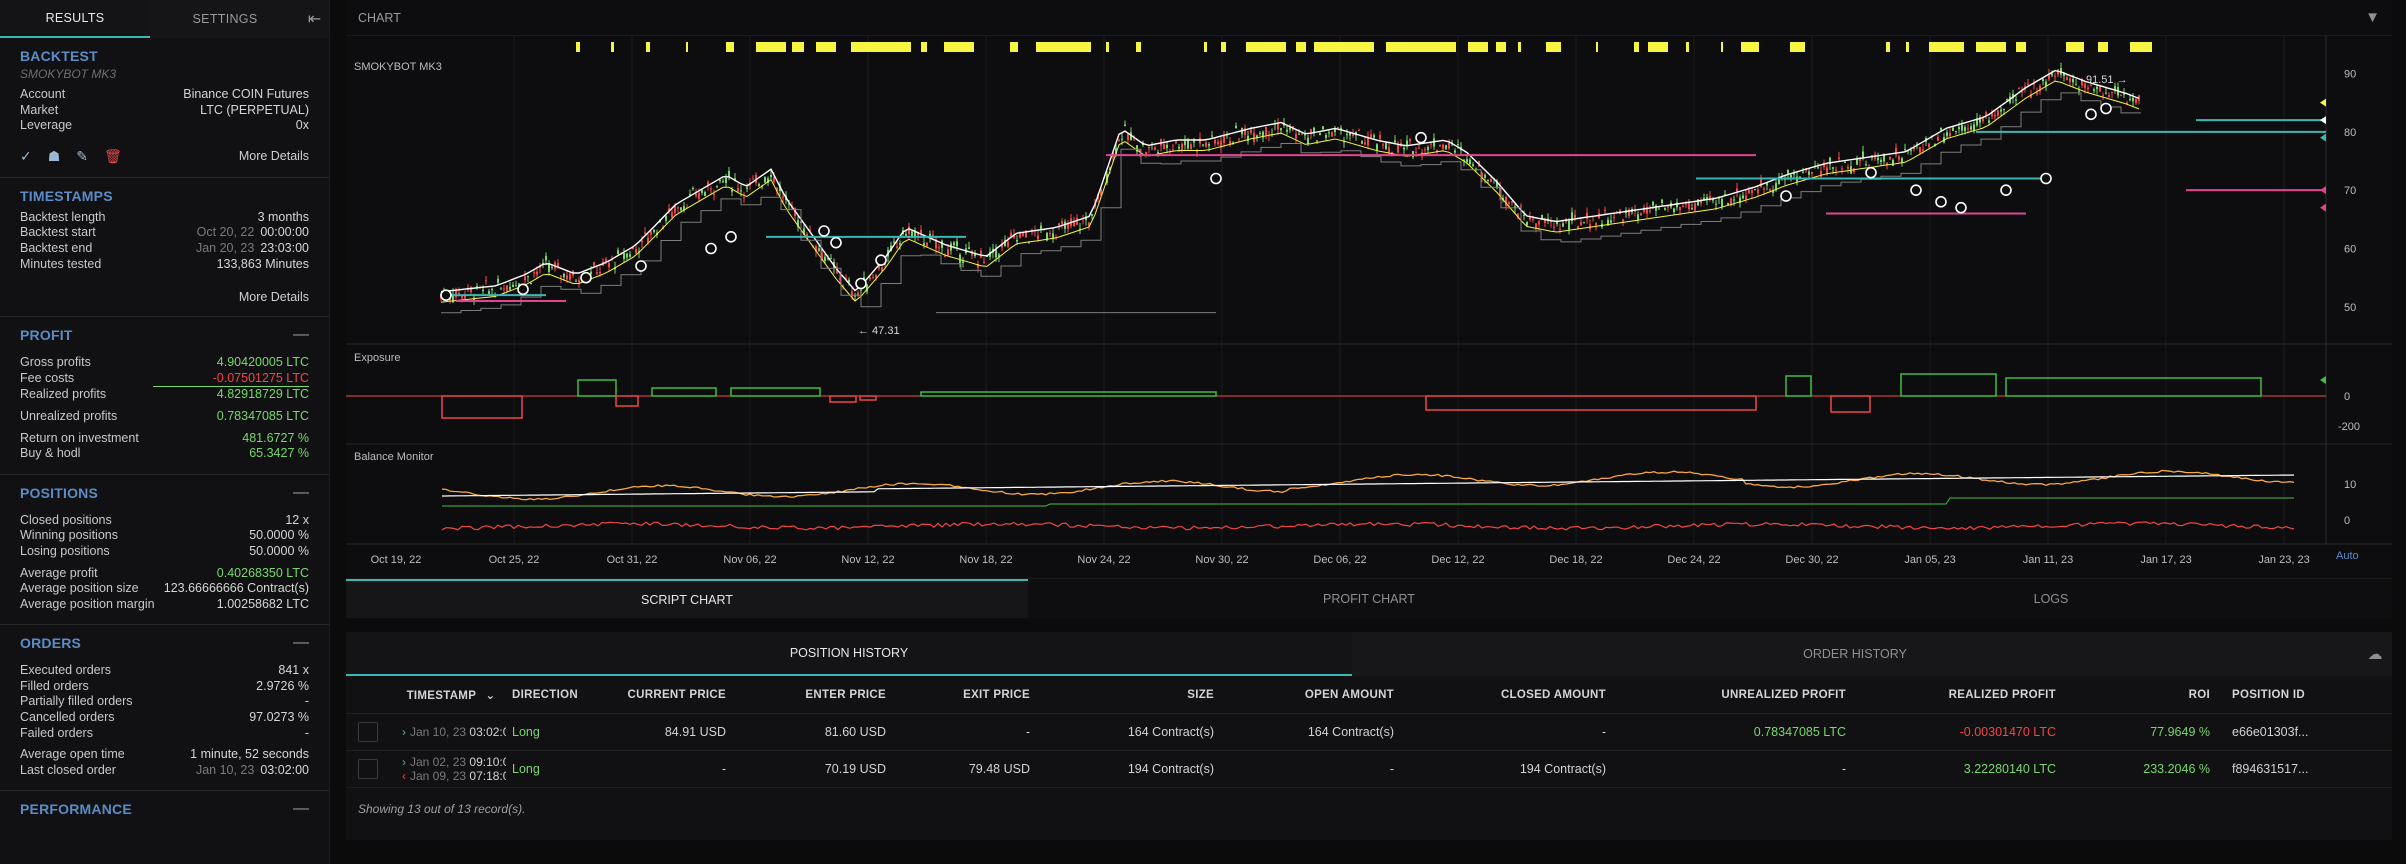  What do you see at coordinates (164, 535) in the screenshot?
I see `winning-positions-row: Winning positions 50.0000 %` at bounding box center [164, 535].